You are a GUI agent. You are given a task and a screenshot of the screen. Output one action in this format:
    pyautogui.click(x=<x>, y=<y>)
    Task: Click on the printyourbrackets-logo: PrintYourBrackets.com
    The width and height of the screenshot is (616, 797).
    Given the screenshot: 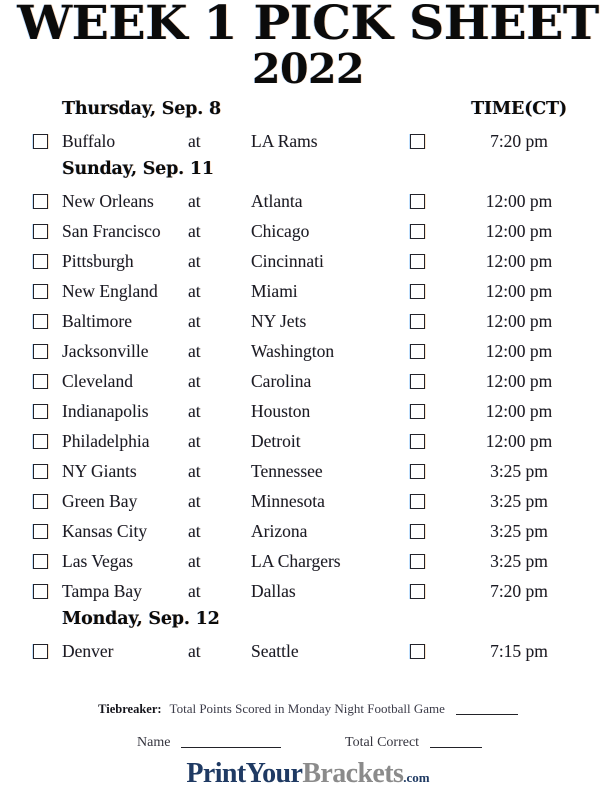 What is the action you would take?
    pyautogui.click(x=308, y=774)
    